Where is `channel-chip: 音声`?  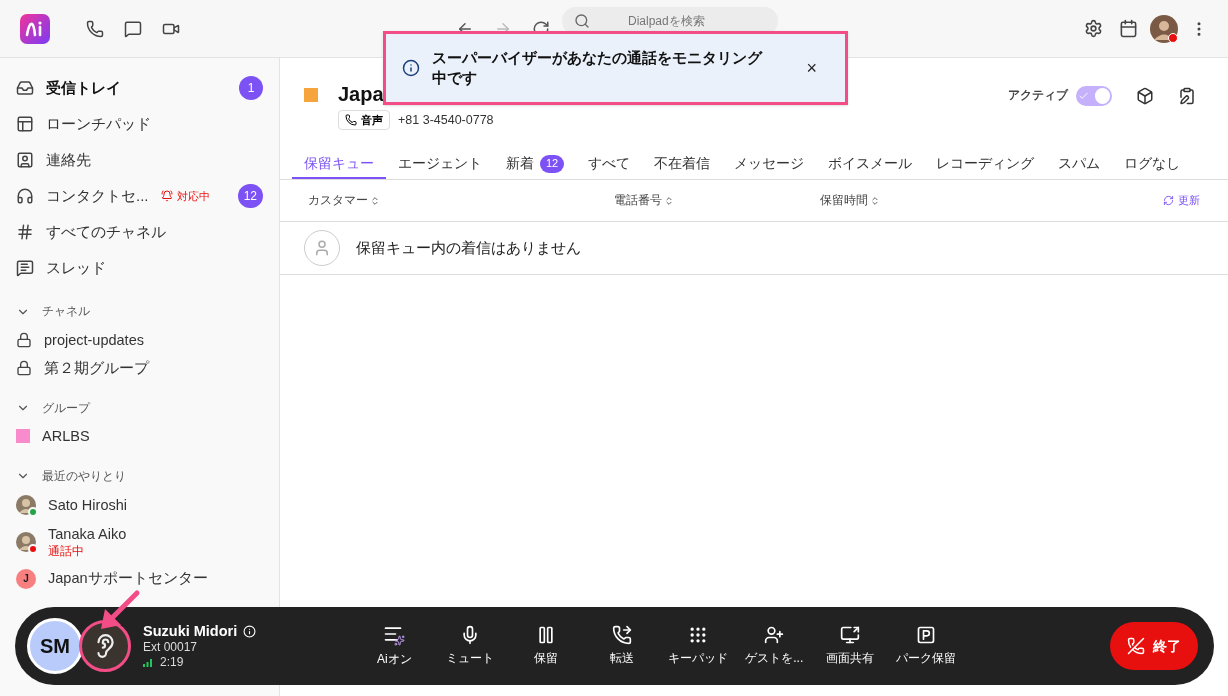 channel-chip: 音声 is located at coordinates (364, 120).